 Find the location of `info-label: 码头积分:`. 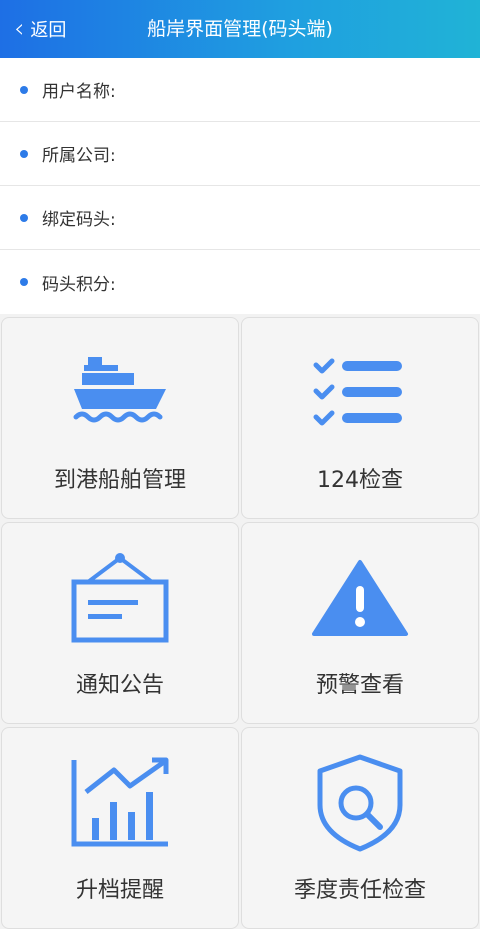

info-label: 码头积分: is located at coordinates (79, 284).